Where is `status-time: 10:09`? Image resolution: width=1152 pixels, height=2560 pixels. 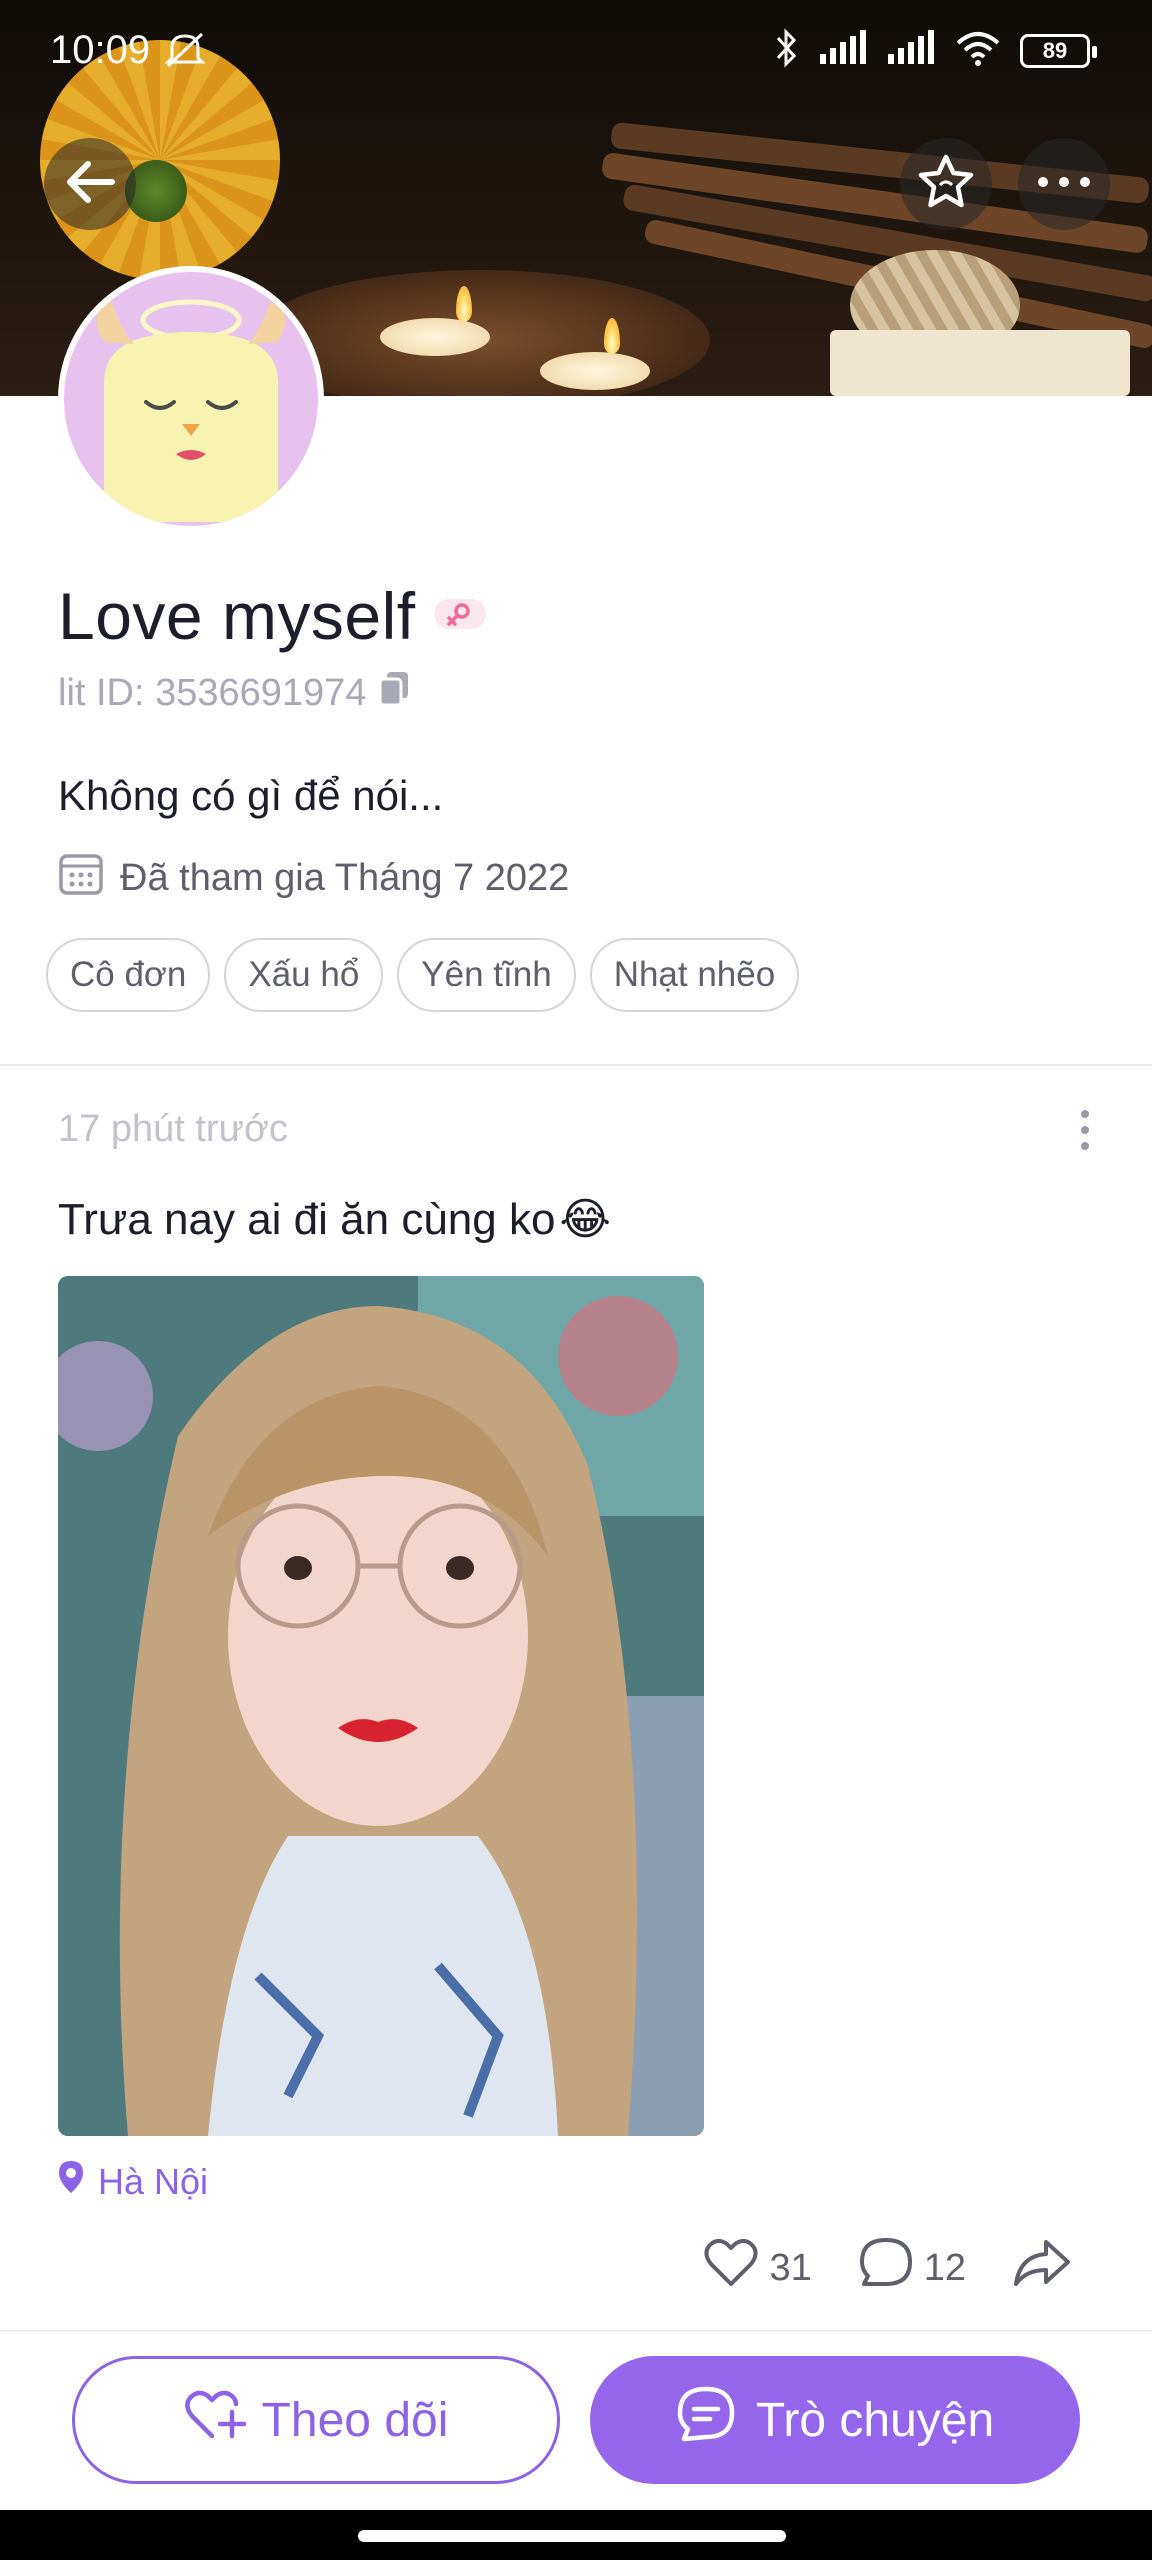 status-time: 10:09 is located at coordinates (100, 50).